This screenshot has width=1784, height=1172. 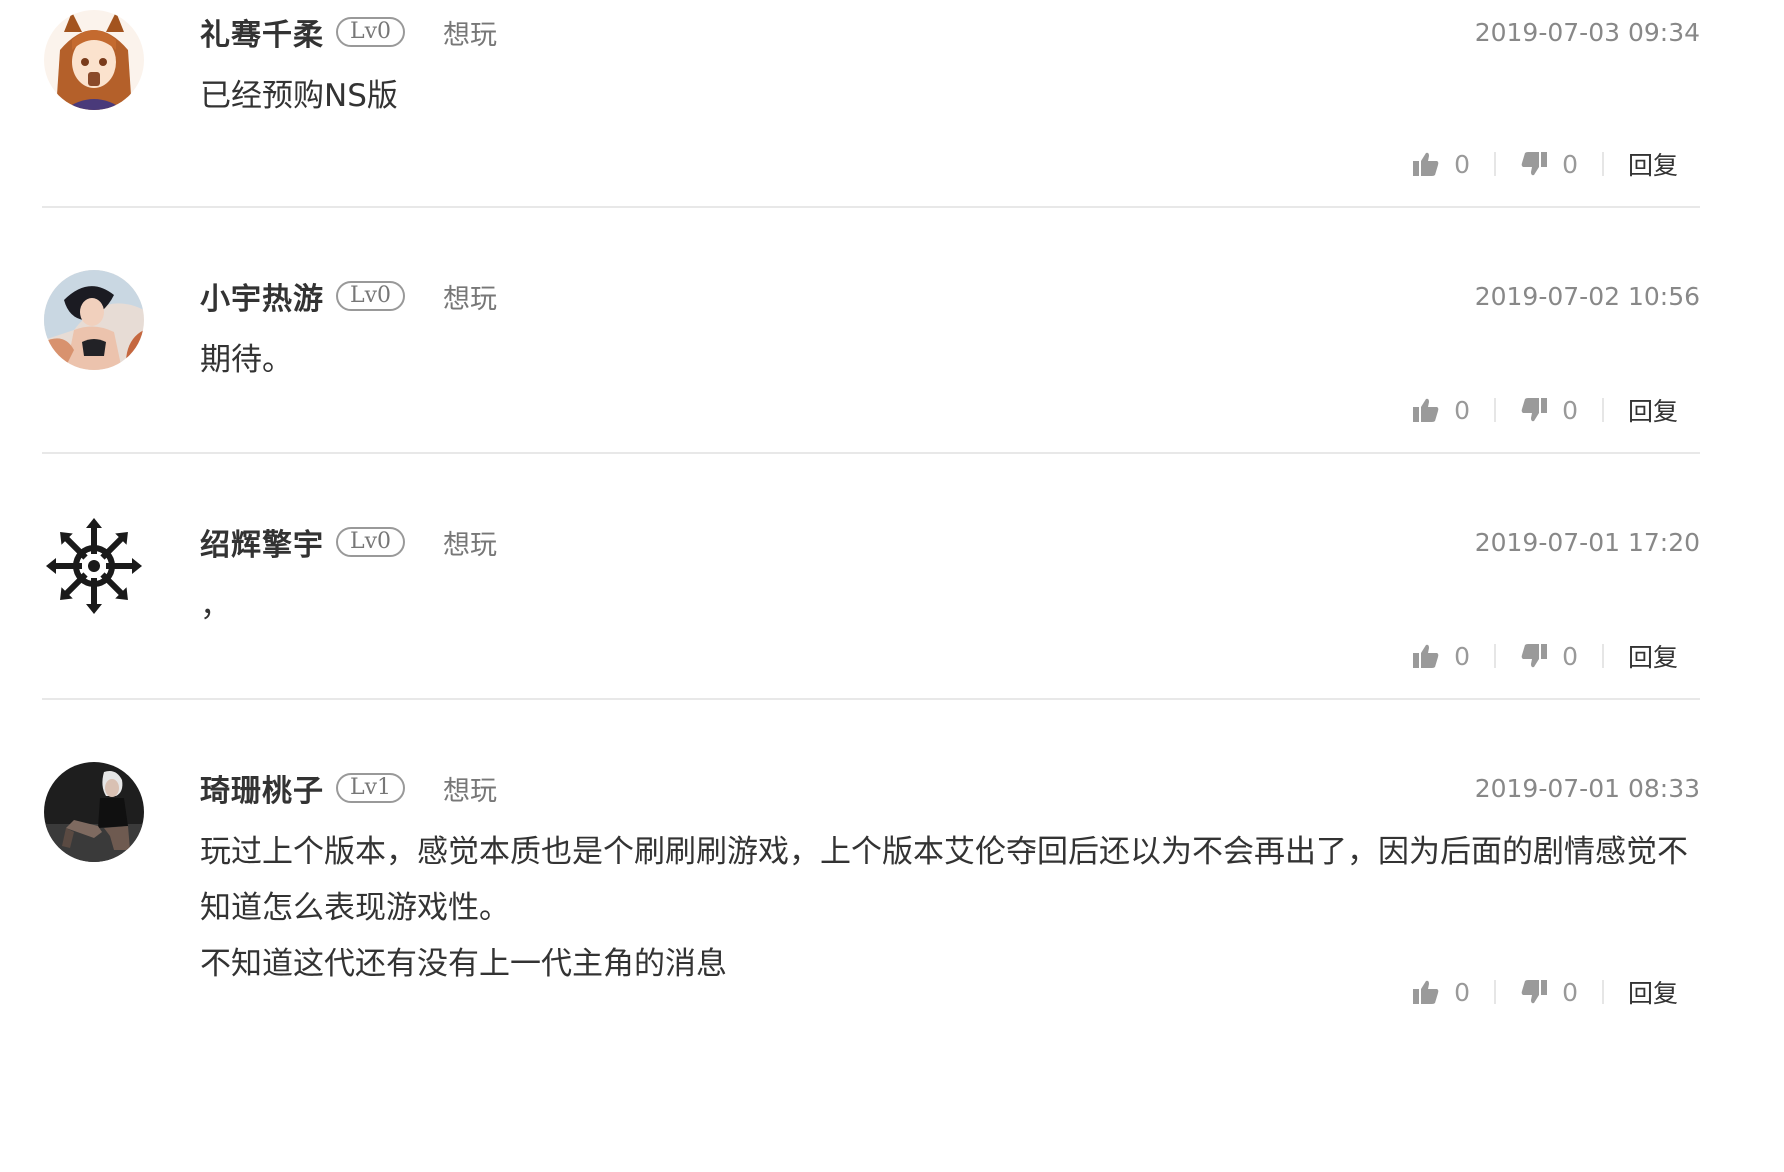 I want to click on username: 琦珊桃子, so click(x=262, y=788).